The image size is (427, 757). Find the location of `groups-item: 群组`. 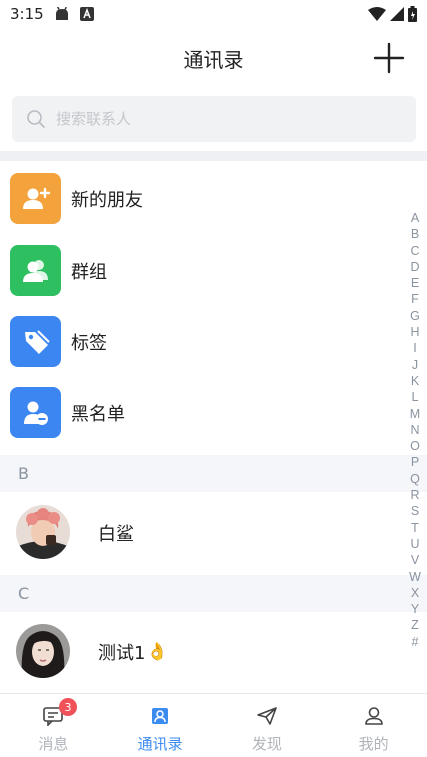

groups-item: 群组 is located at coordinates (200, 270).